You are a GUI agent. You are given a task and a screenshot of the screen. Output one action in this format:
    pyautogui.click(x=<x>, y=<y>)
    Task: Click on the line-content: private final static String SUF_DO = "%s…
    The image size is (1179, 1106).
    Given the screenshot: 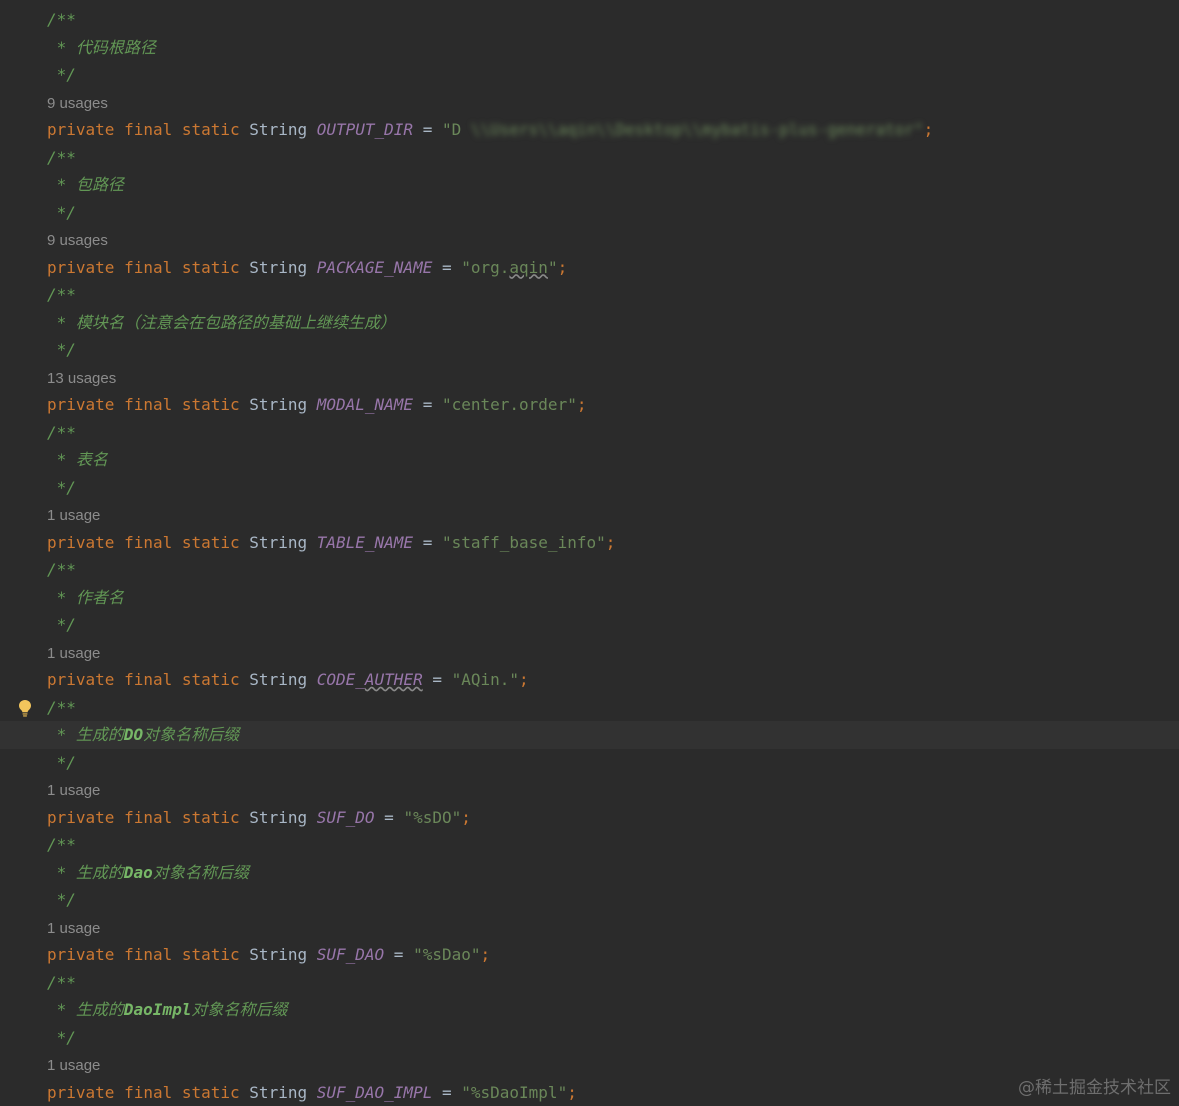 What is the action you would take?
    pyautogui.click(x=259, y=818)
    